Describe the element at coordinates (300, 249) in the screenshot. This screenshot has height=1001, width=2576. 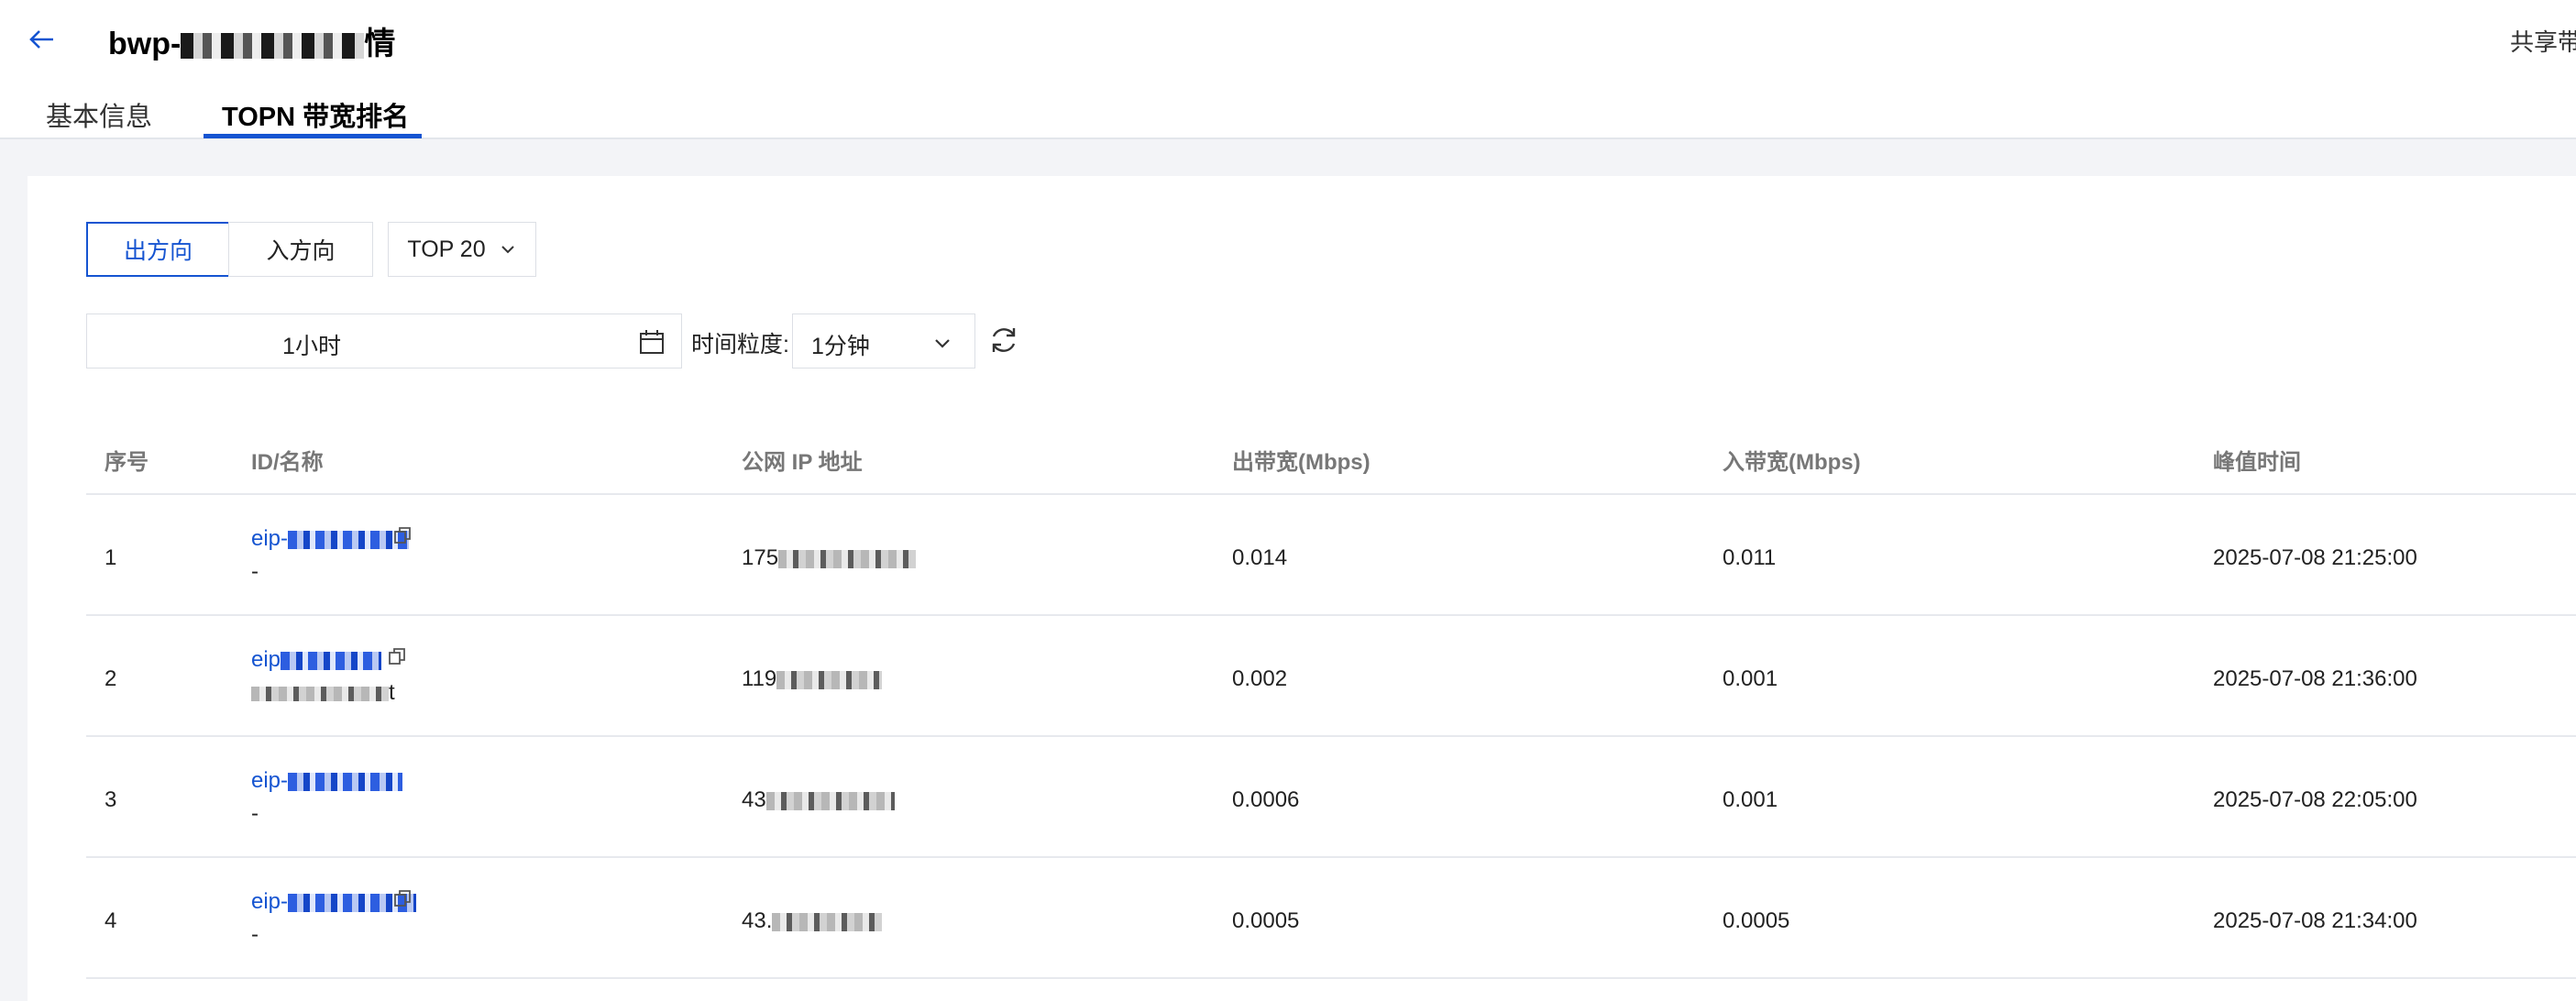
I see `direction-in-button: 入方向` at that location.